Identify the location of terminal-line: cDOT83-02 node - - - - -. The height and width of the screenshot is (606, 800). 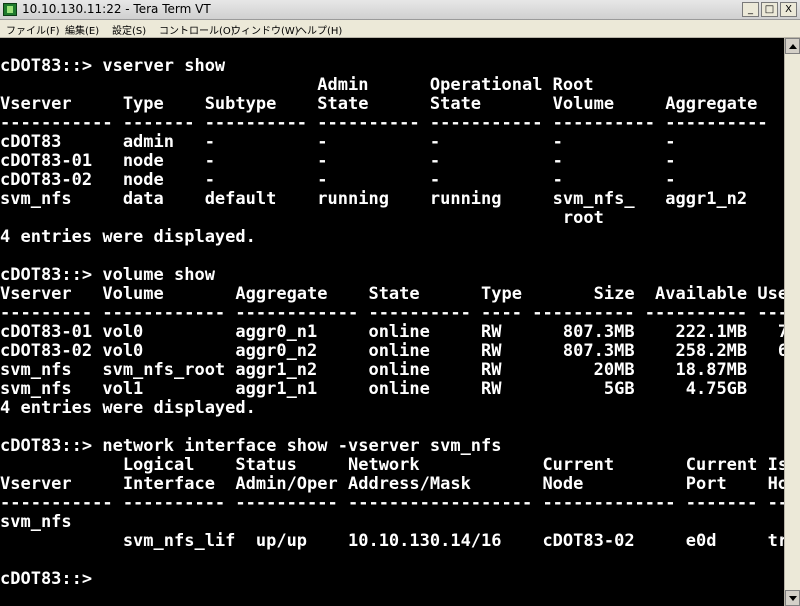
(338, 180).